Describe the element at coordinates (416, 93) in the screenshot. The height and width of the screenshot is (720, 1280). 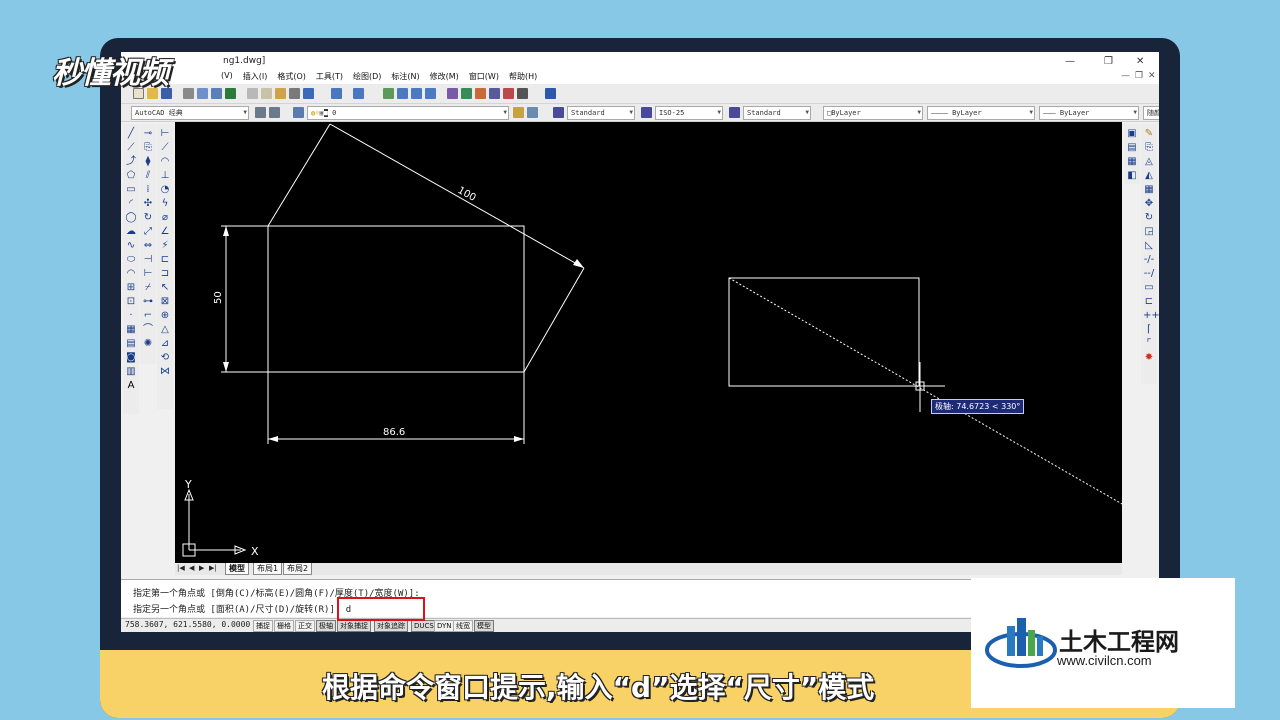
I see `zoom-window-icon` at that location.